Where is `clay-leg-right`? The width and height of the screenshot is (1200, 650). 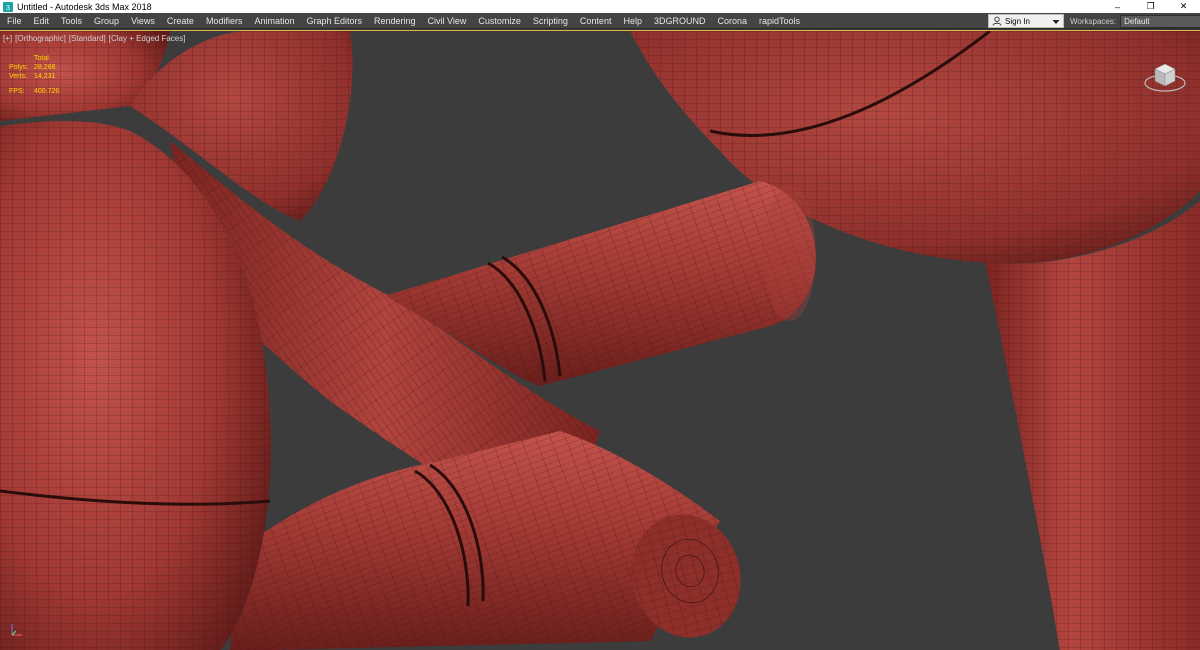
clay-leg-right is located at coordinates (1092, 425).